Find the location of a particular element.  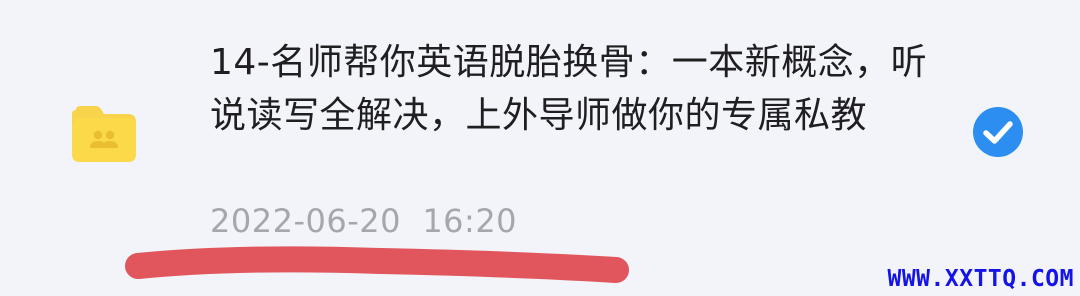

file-date: 2022-06-20 16:20 is located at coordinates (364, 221).